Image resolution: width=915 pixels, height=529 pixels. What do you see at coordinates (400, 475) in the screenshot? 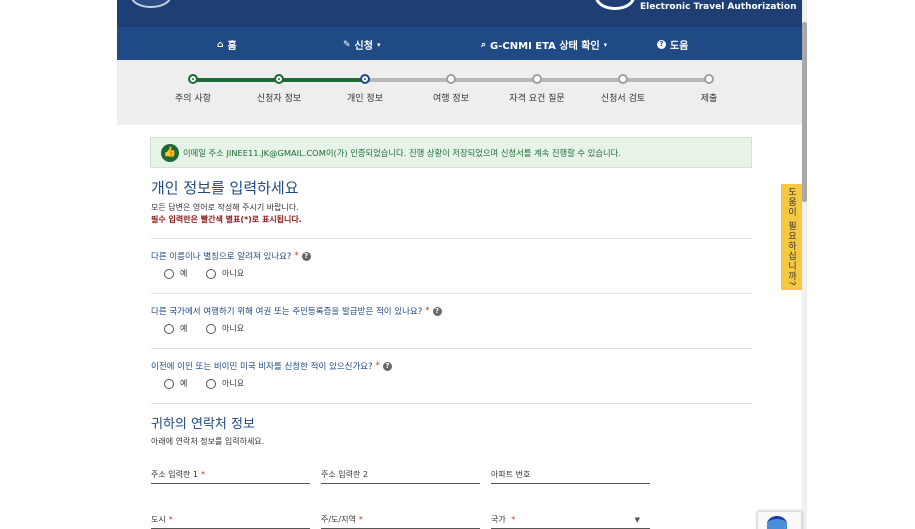
I see `address2-field: 주소 입력란 2` at bounding box center [400, 475].